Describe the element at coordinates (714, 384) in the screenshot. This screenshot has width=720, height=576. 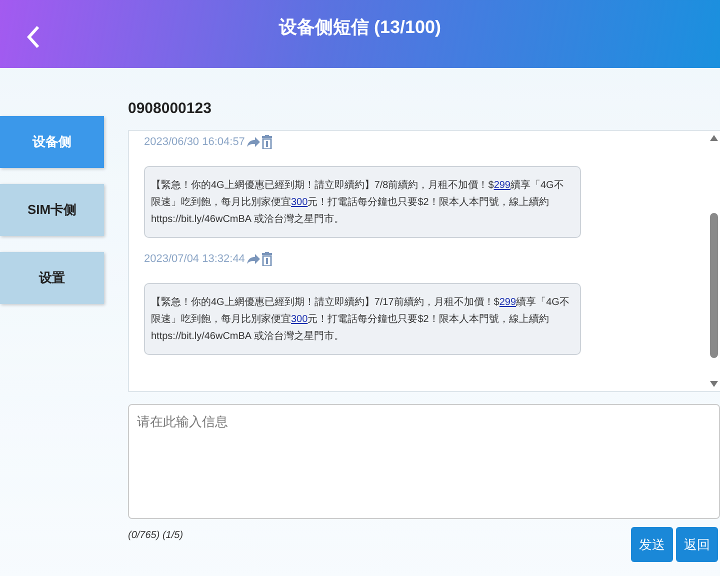
I see `scroll-down-icon` at that location.